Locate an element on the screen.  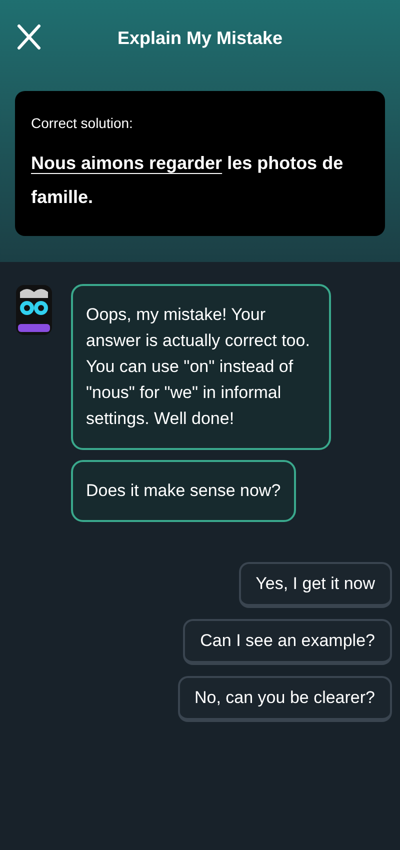
close-icon is located at coordinates (29, 37).